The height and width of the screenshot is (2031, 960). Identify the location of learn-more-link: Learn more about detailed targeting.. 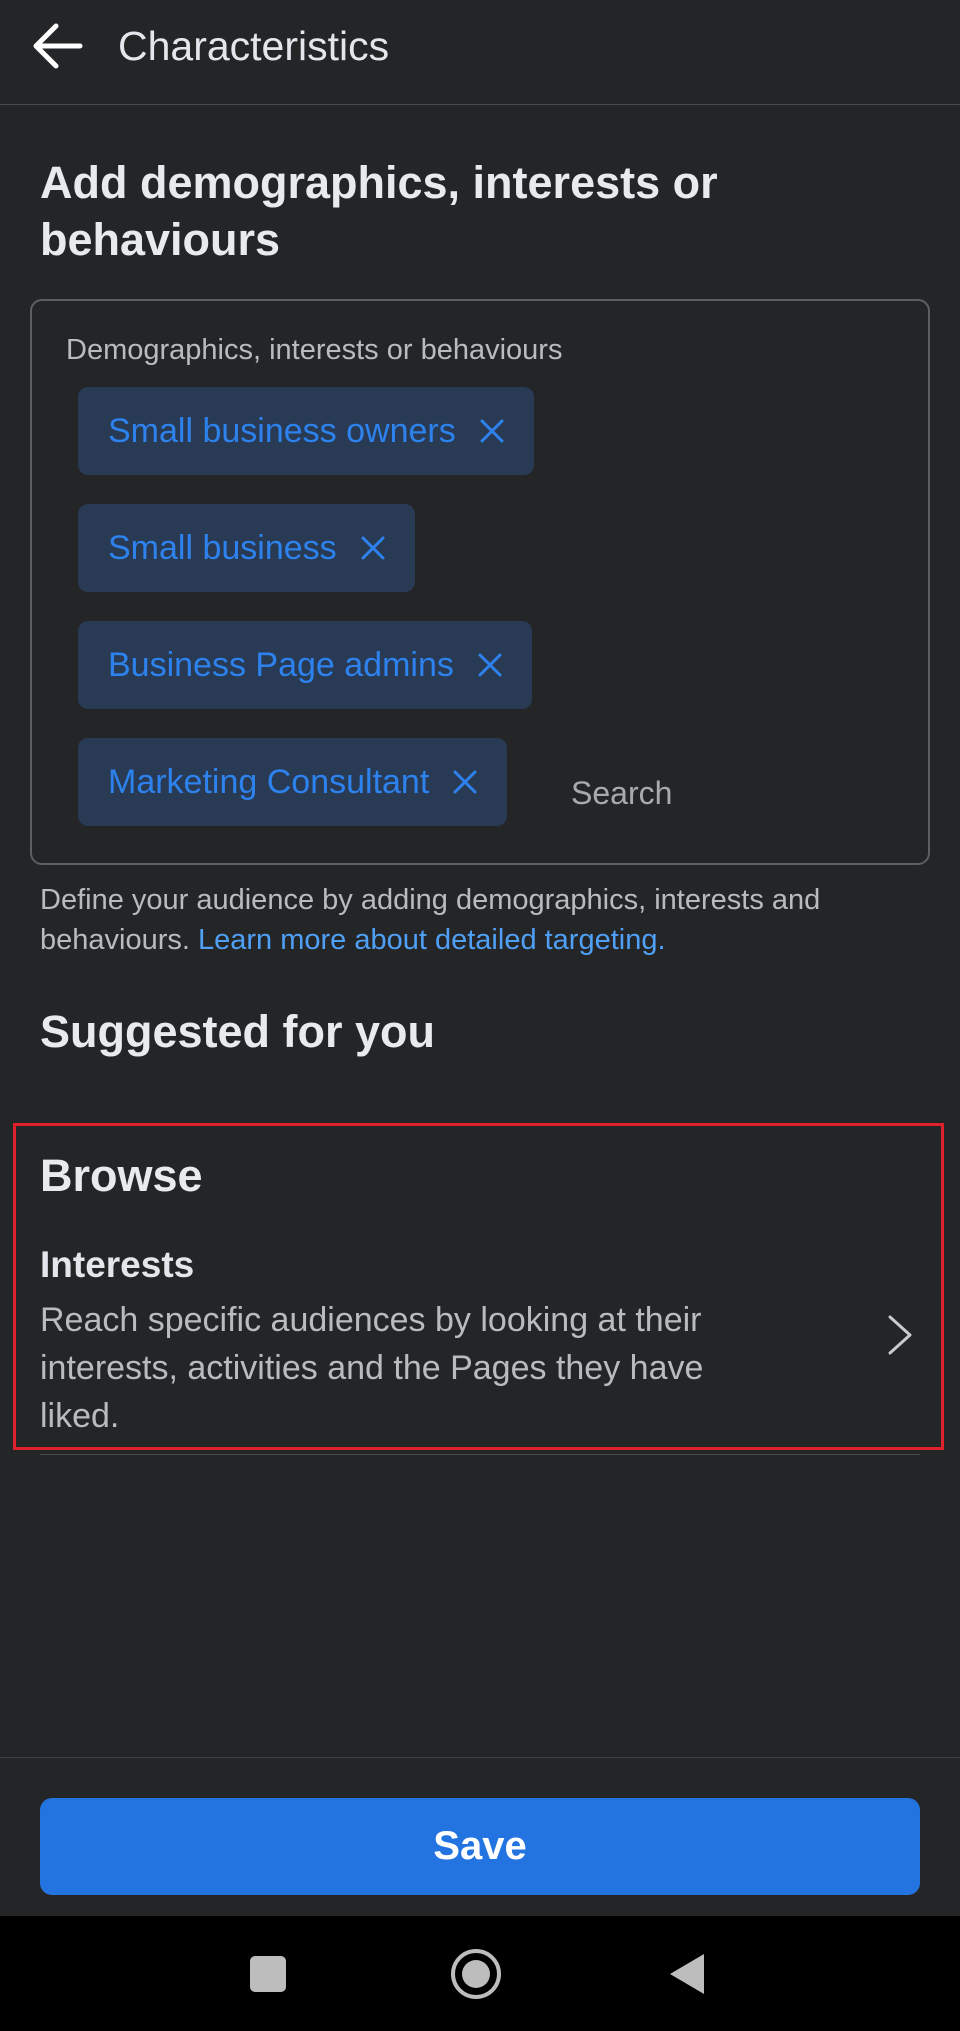
(432, 940).